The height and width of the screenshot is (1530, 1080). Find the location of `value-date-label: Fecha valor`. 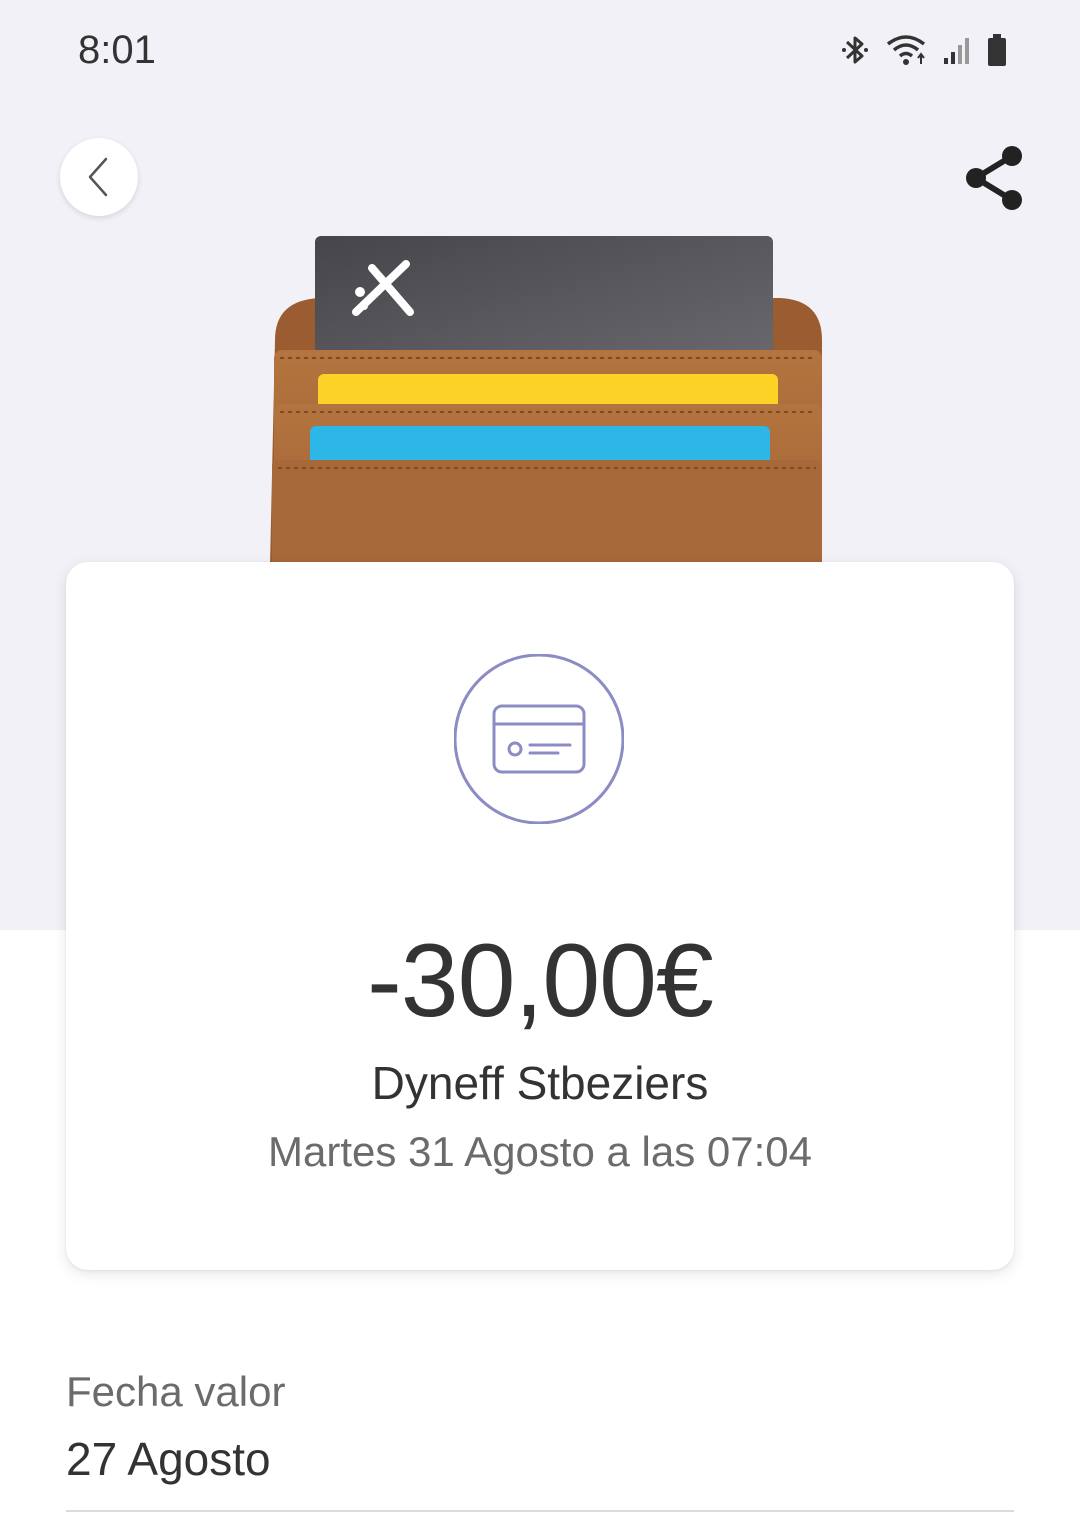

value-date-label: Fecha valor is located at coordinates (176, 1391).